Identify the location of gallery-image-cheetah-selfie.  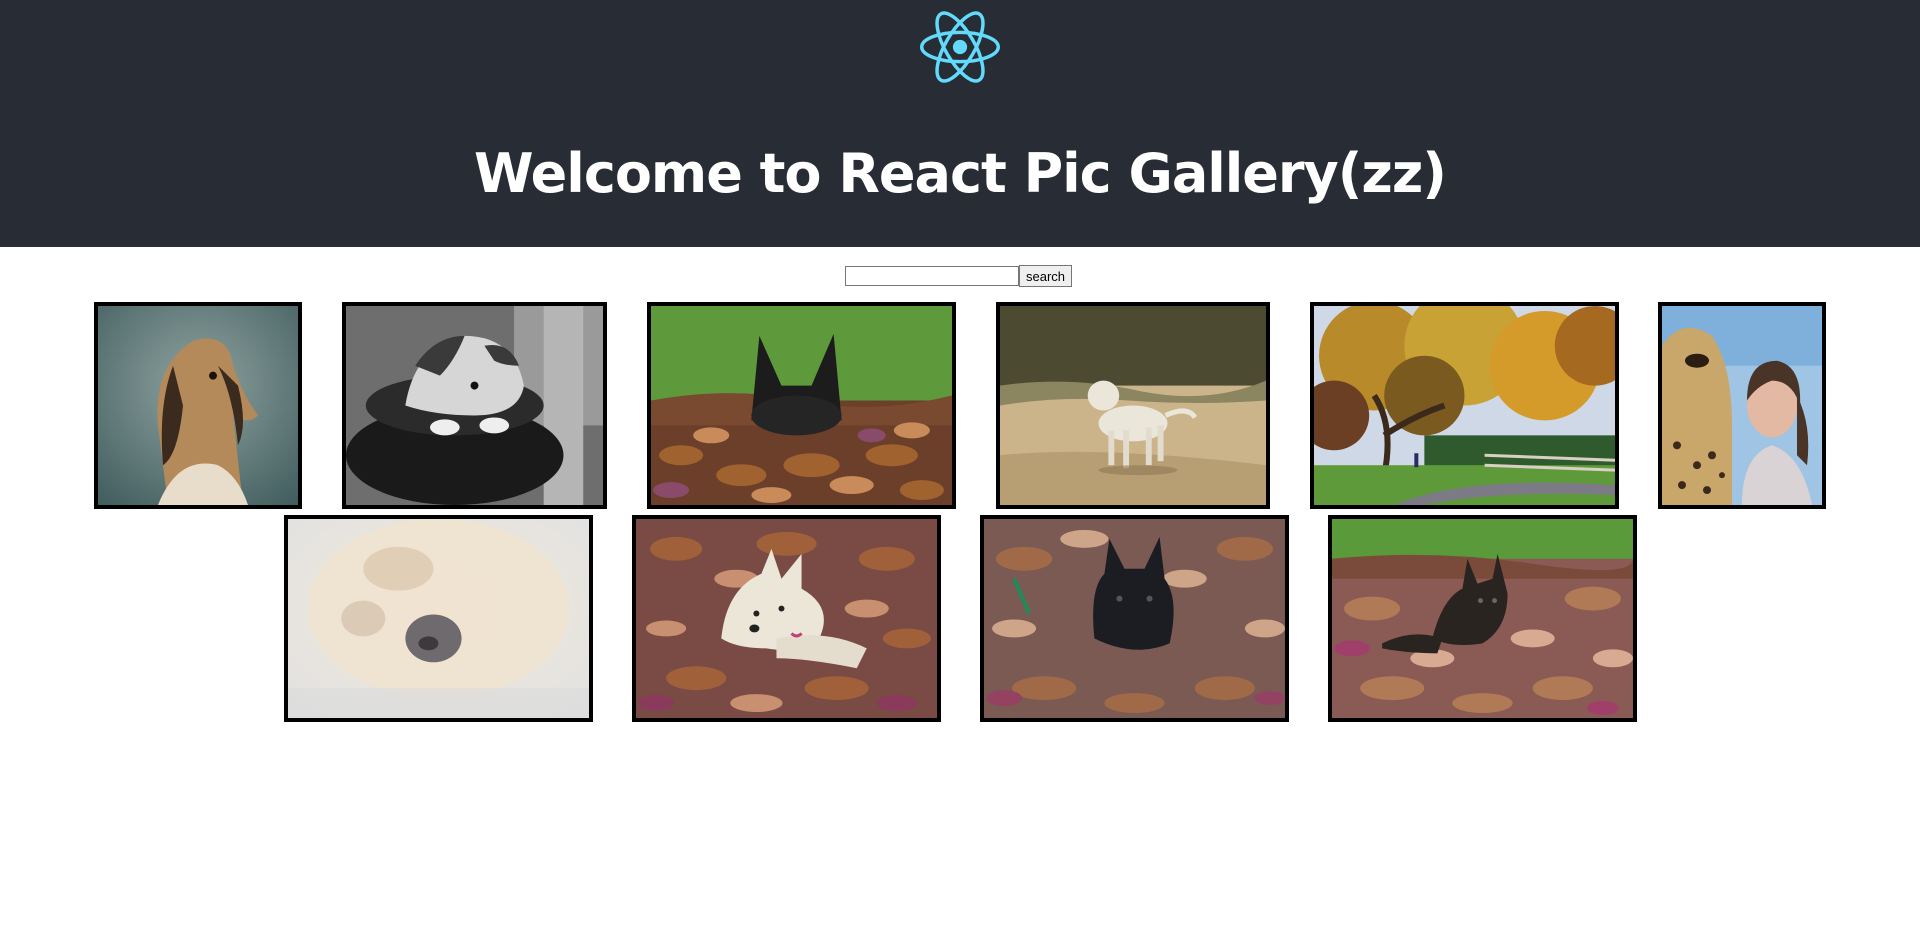
(1742, 405).